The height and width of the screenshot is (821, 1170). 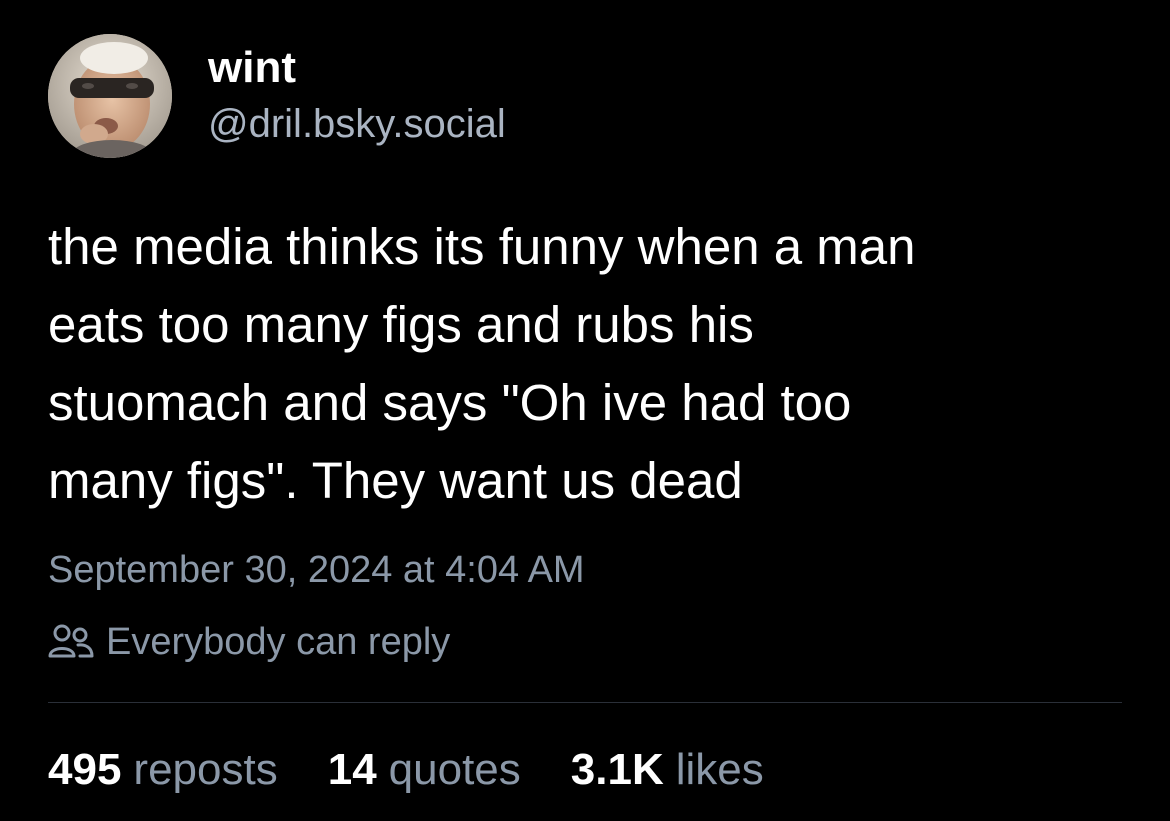 I want to click on divider, so click(x=585, y=702).